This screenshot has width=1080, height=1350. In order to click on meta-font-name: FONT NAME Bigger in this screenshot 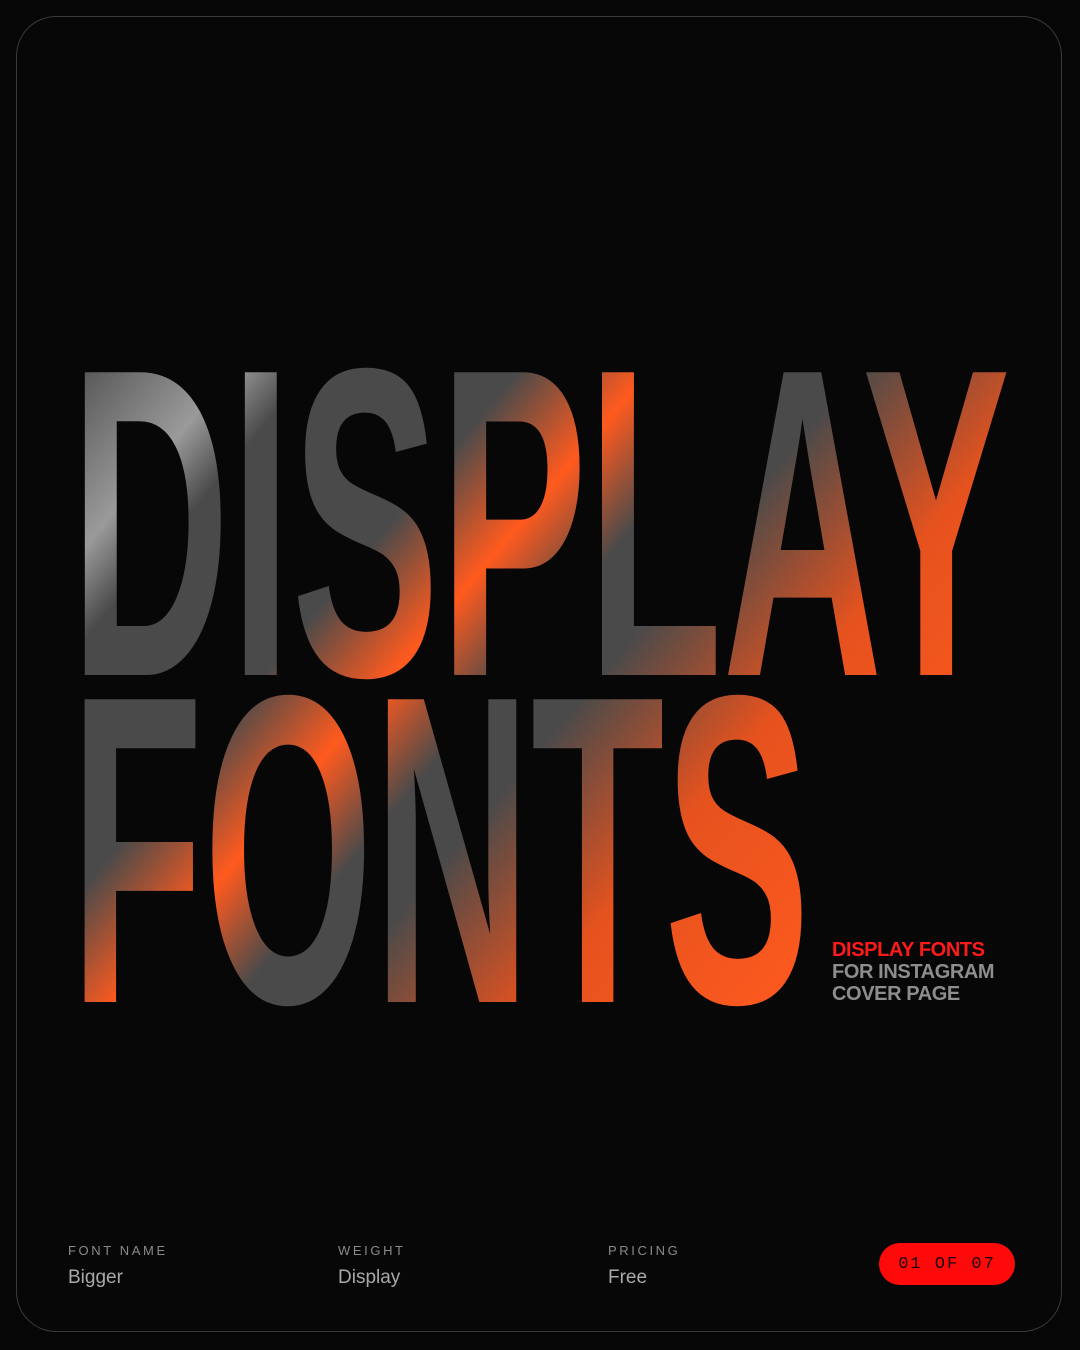, I will do `click(118, 1266)`.